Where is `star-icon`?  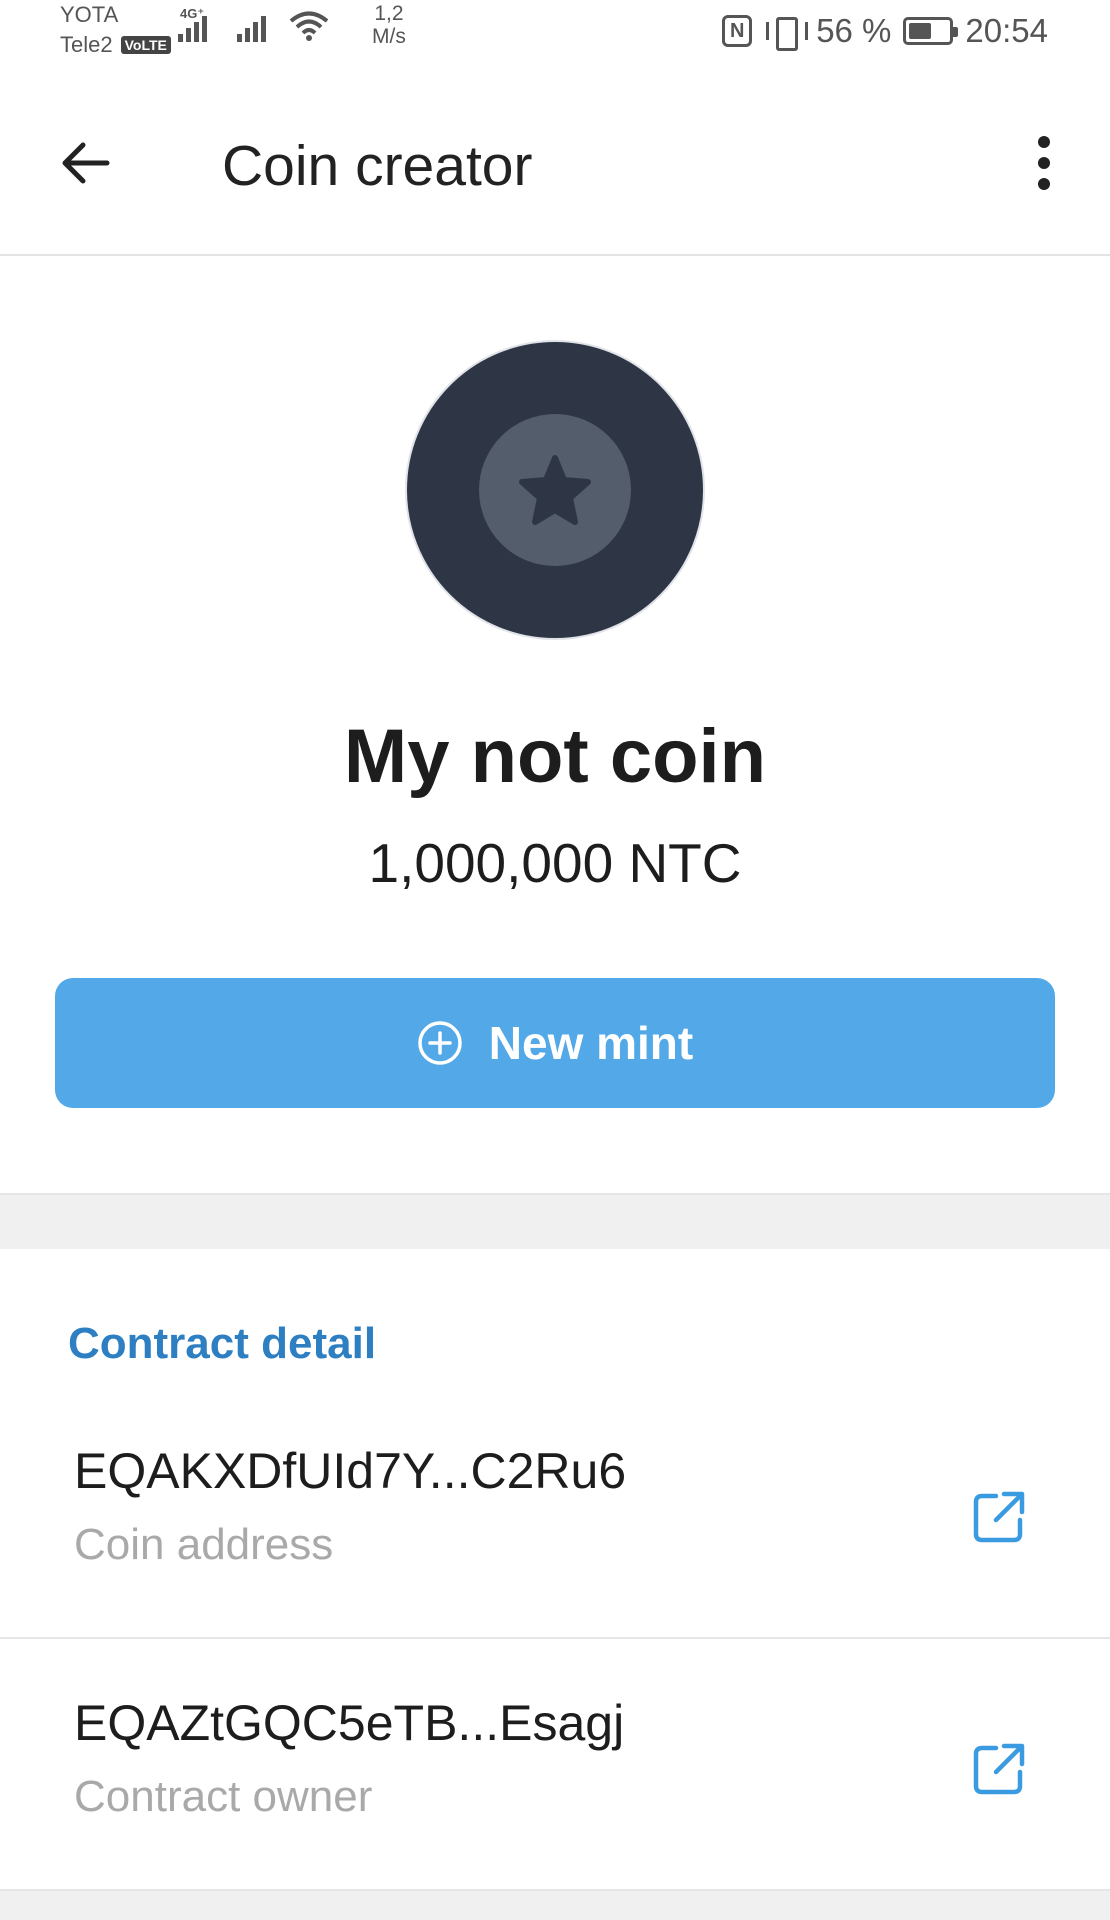 star-icon is located at coordinates (555, 490).